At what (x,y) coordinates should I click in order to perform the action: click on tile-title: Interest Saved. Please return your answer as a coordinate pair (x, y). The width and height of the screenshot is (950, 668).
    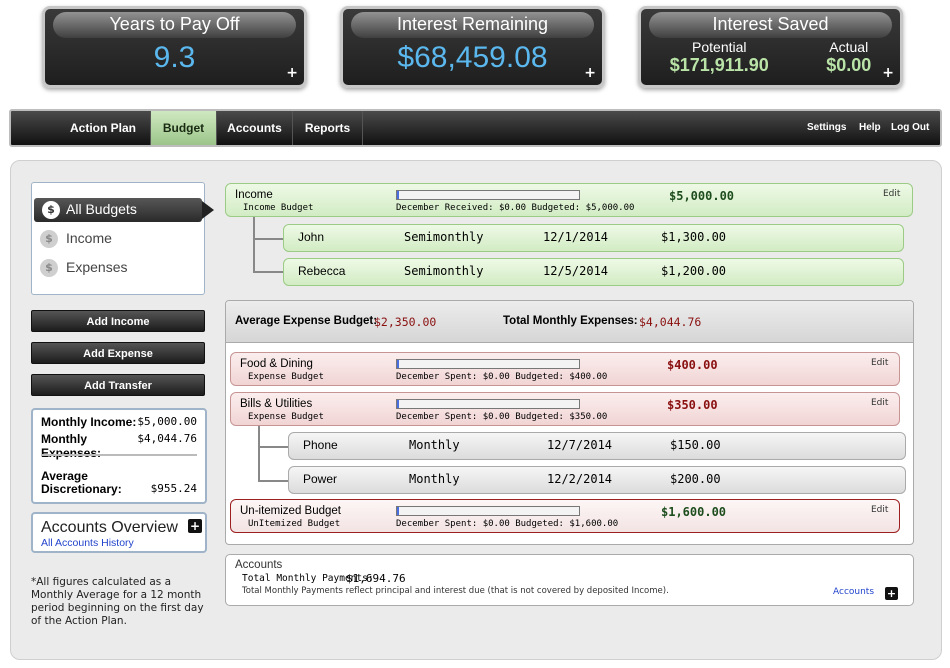
    Looking at the image, I should click on (770, 24).